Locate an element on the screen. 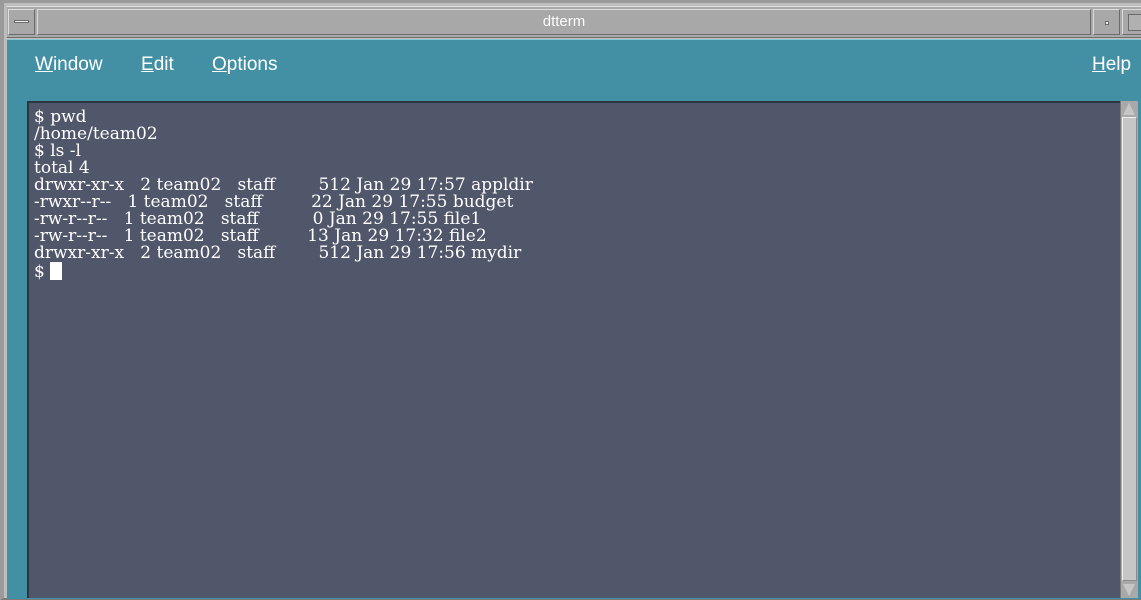 The image size is (1141, 600). menu-options: Options is located at coordinates (244, 65).